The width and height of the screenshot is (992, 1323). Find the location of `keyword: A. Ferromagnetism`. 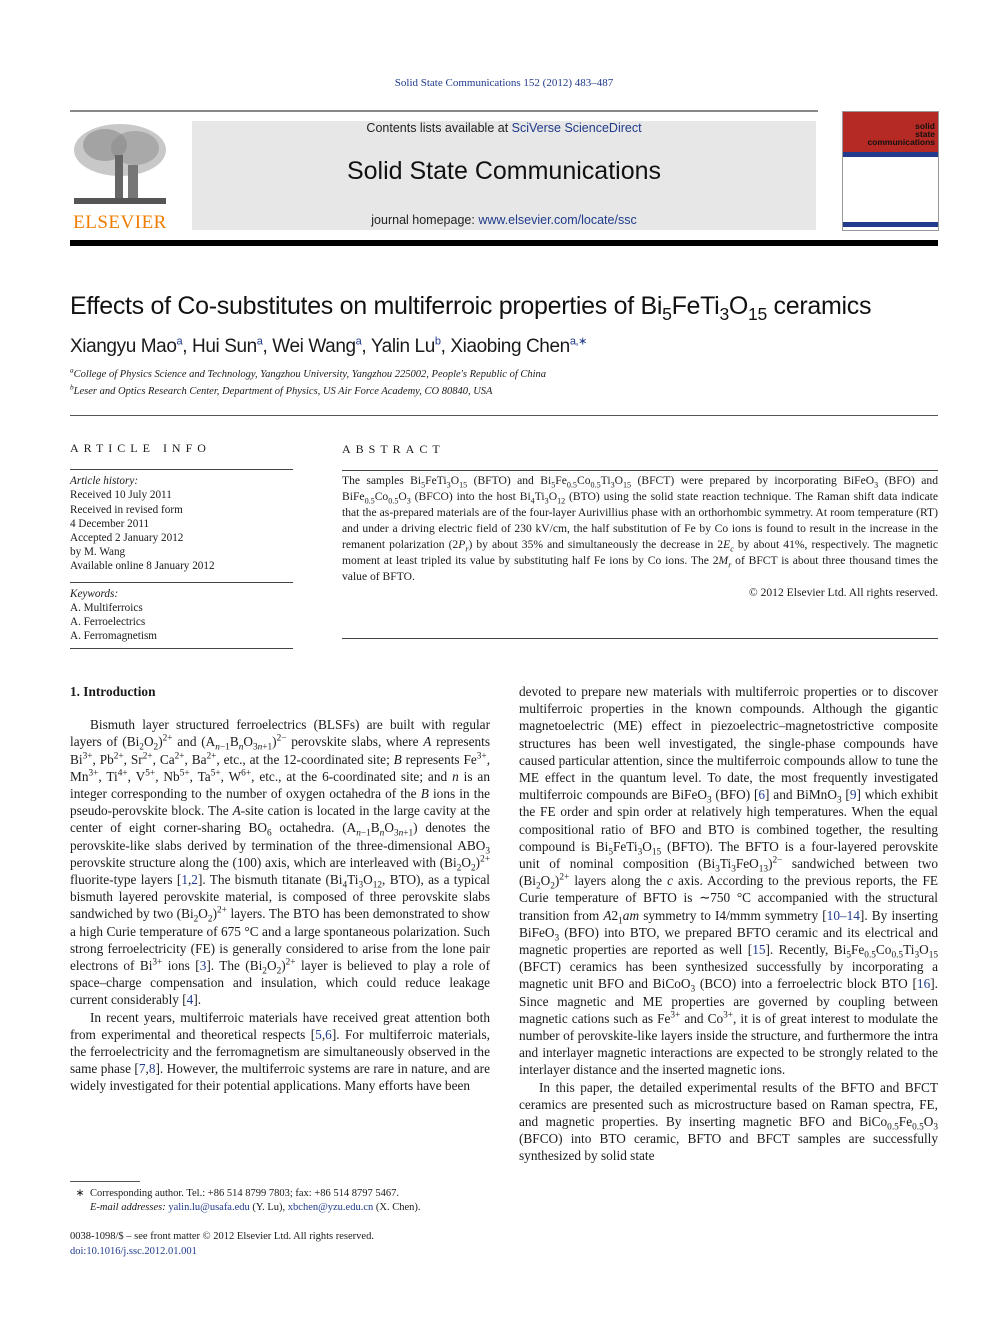

keyword: A. Ferromagnetism is located at coordinates (181, 636).